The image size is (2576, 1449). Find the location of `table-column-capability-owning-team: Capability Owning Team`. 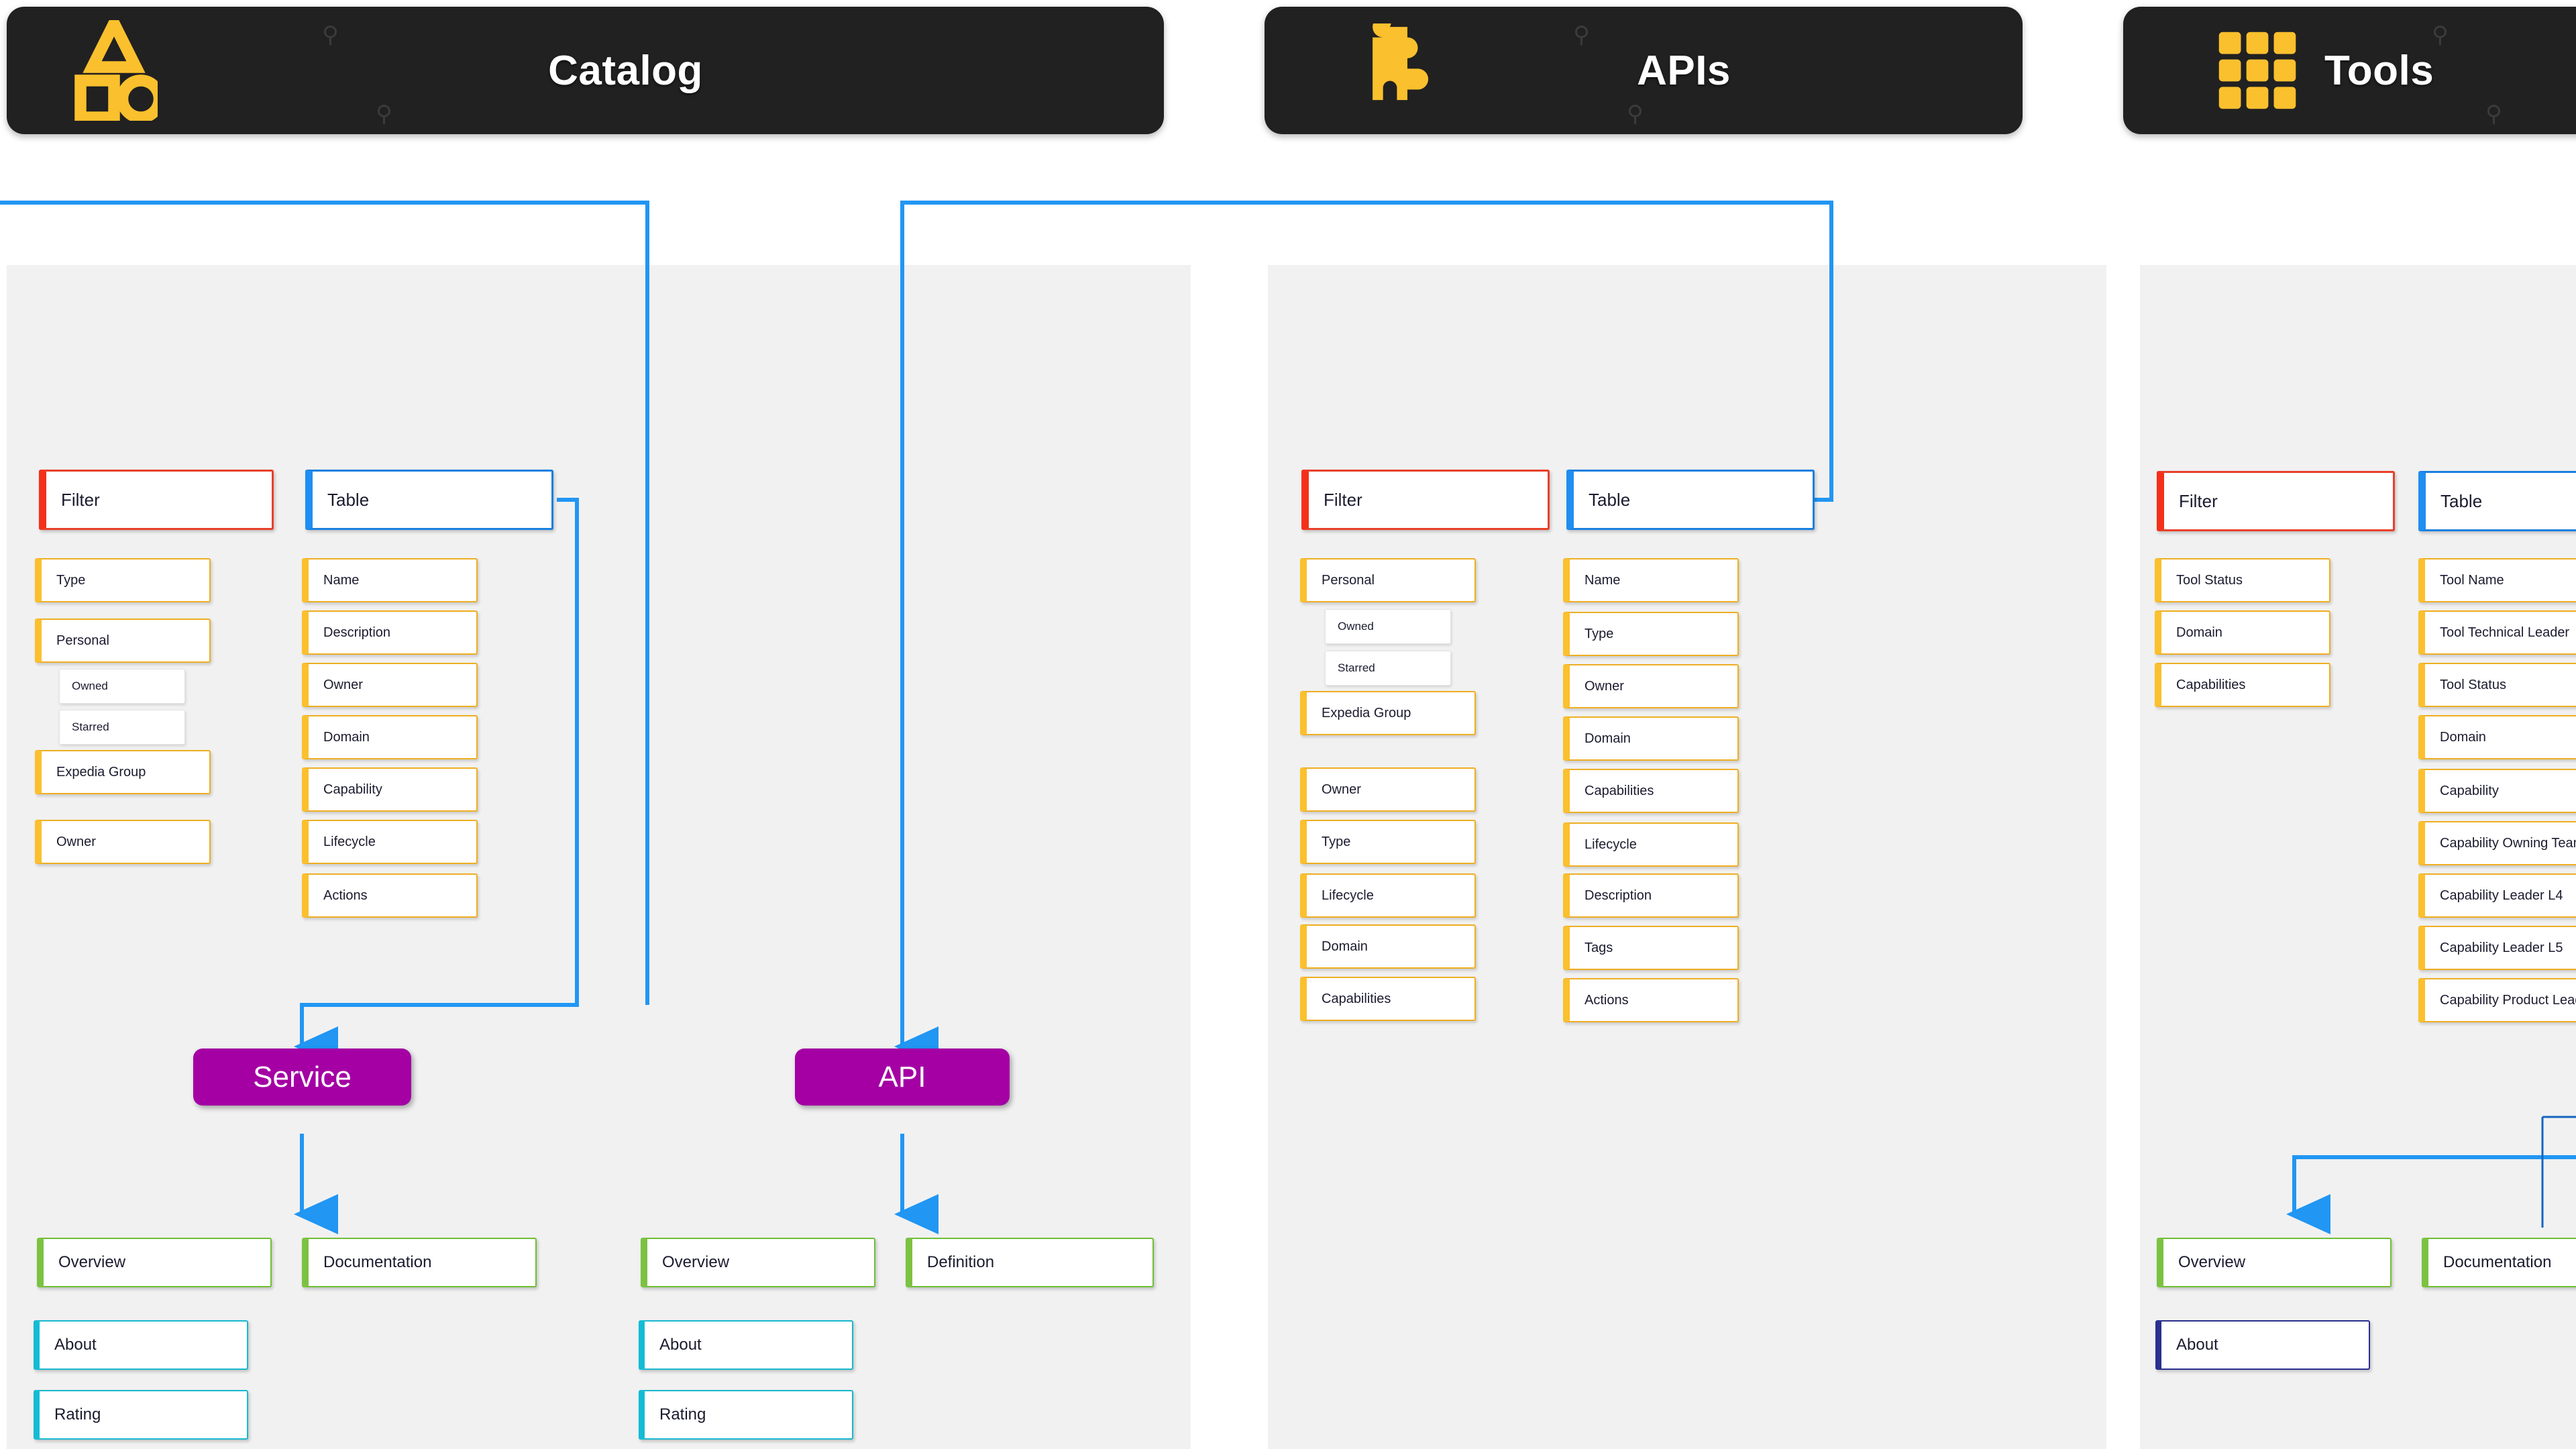

table-column-capability-owning-team: Capability Owning Team is located at coordinates (2497, 843).